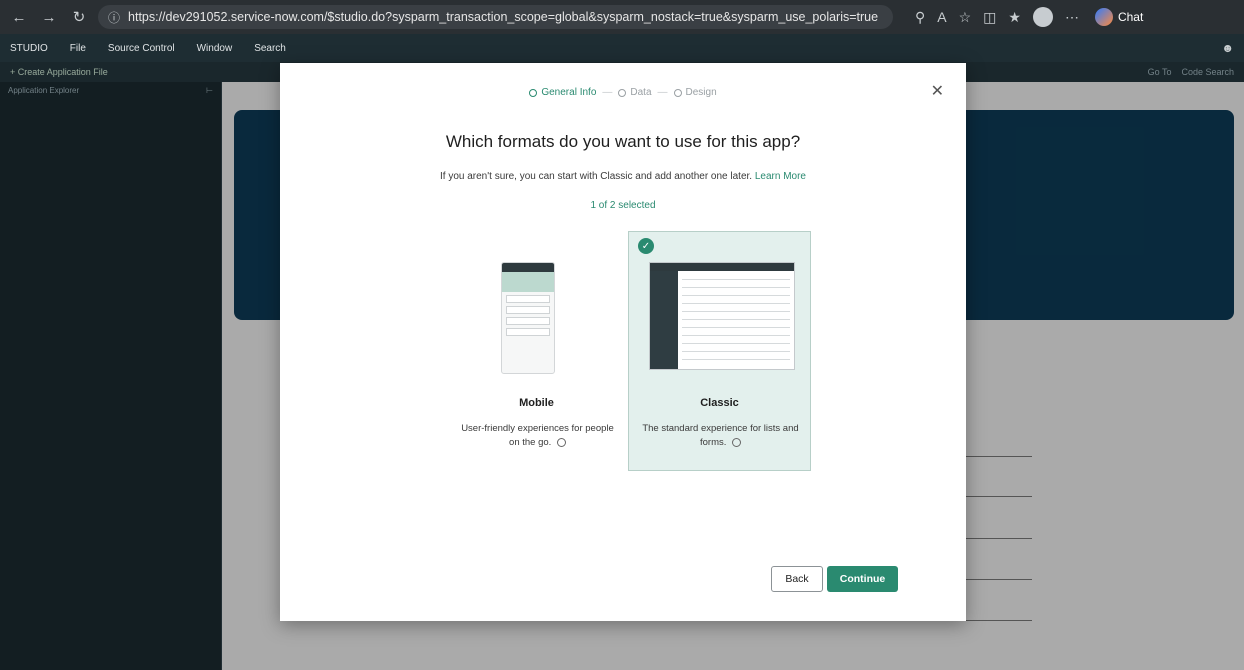  What do you see at coordinates (641, 92) in the screenshot?
I see `step-label: Data` at bounding box center [641, 92].